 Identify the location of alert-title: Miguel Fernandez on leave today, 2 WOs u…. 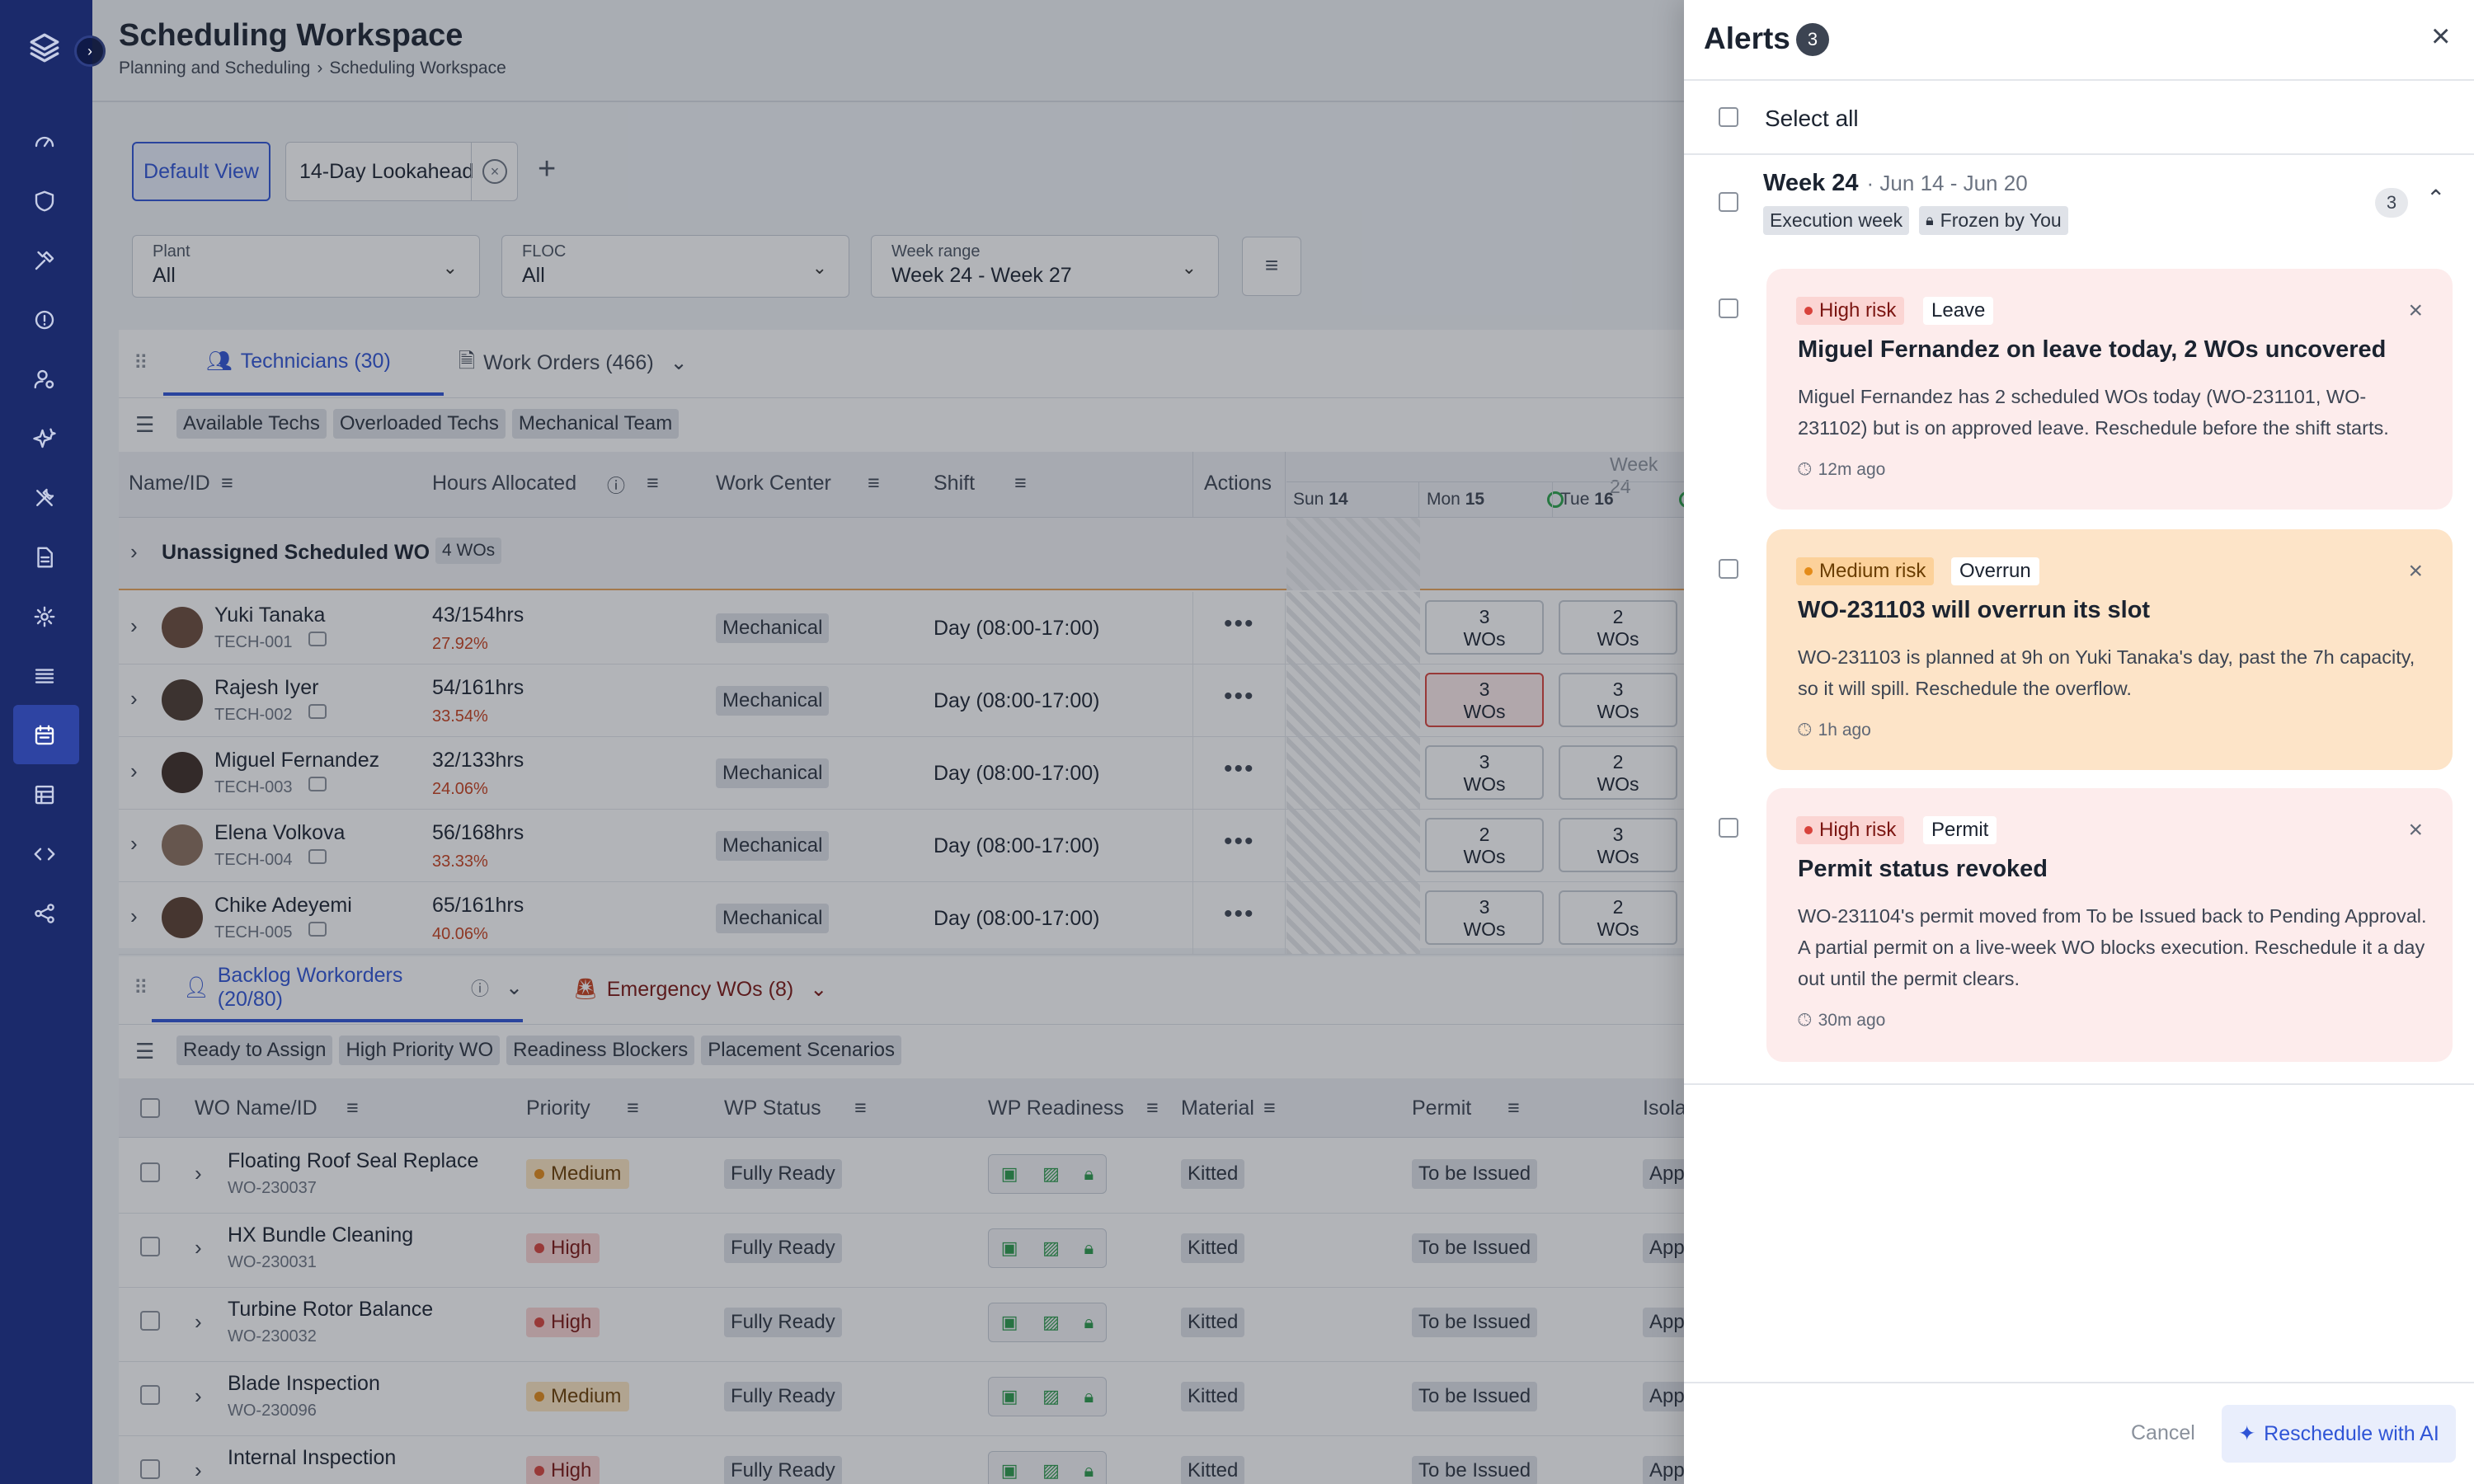
(2092, 349).